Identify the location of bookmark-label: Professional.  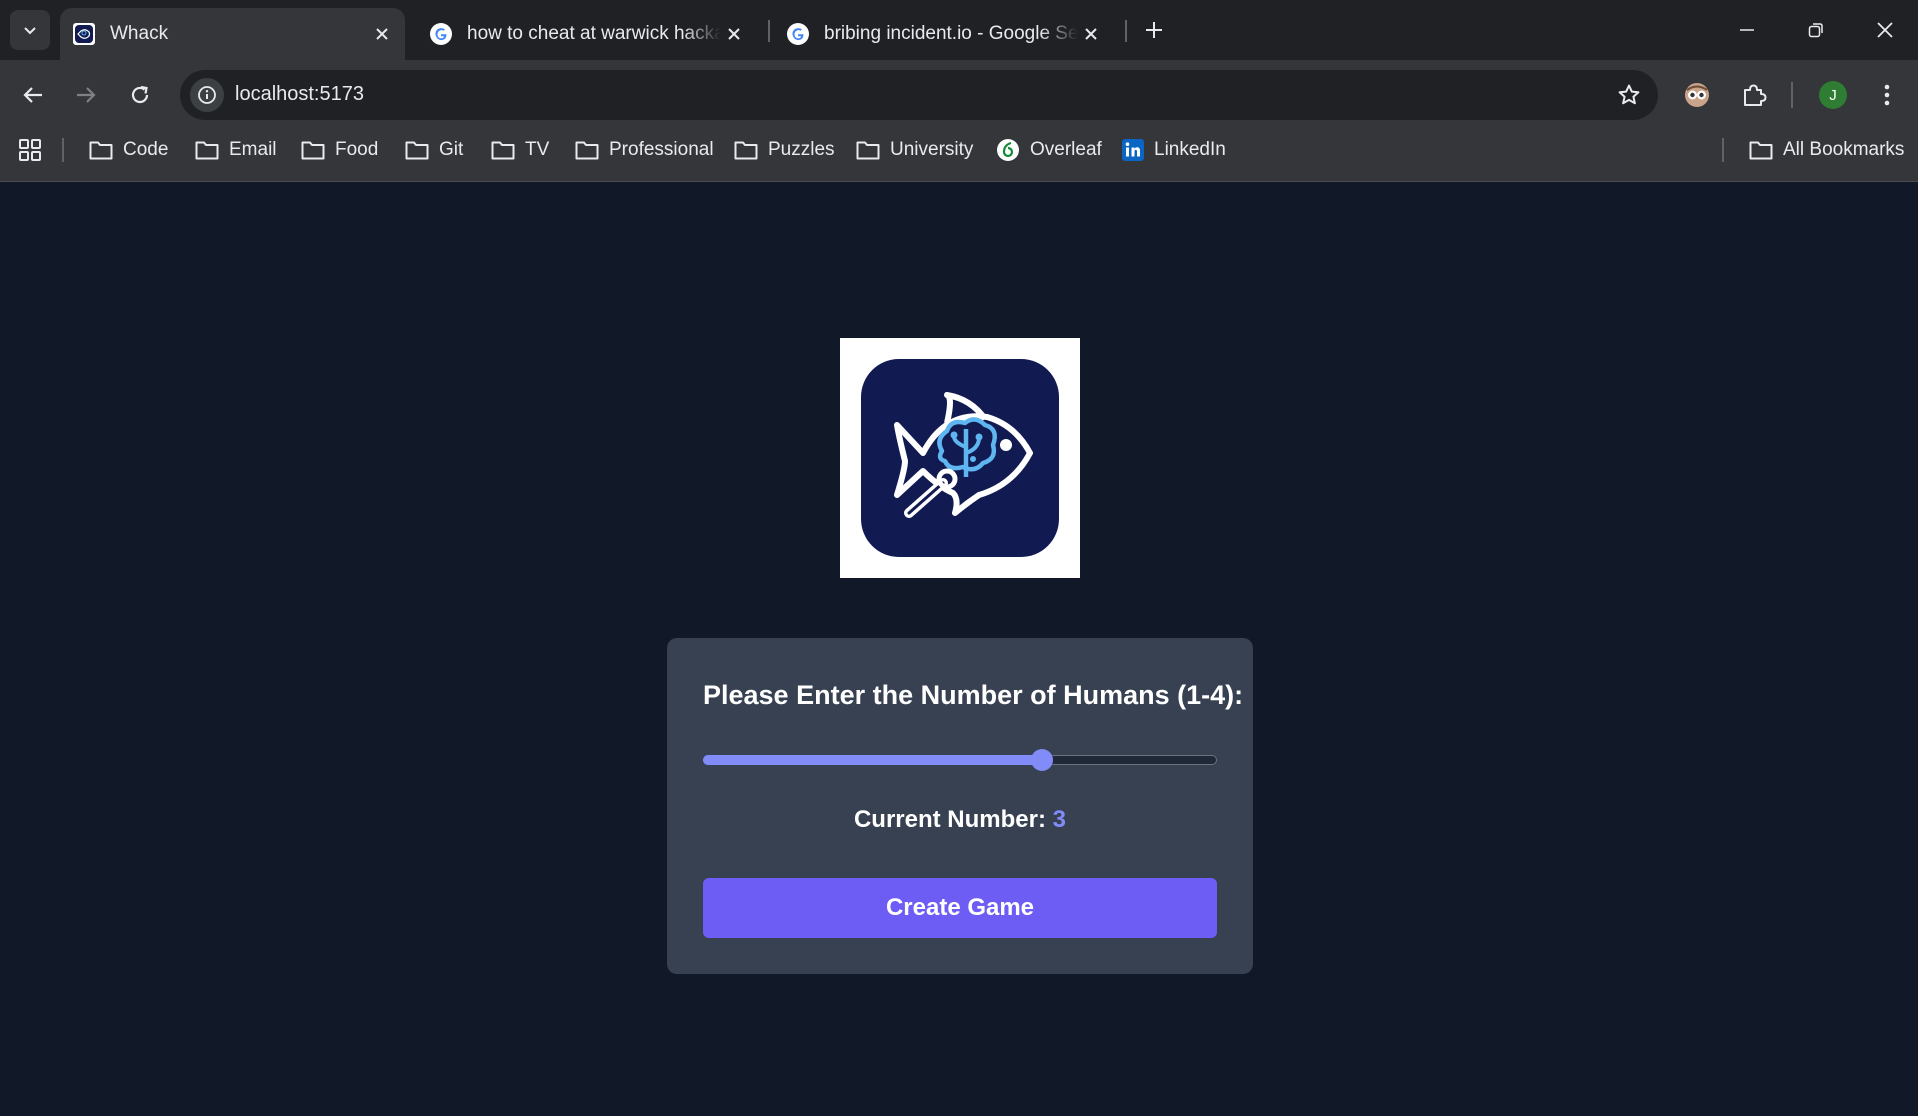
(661, 149).